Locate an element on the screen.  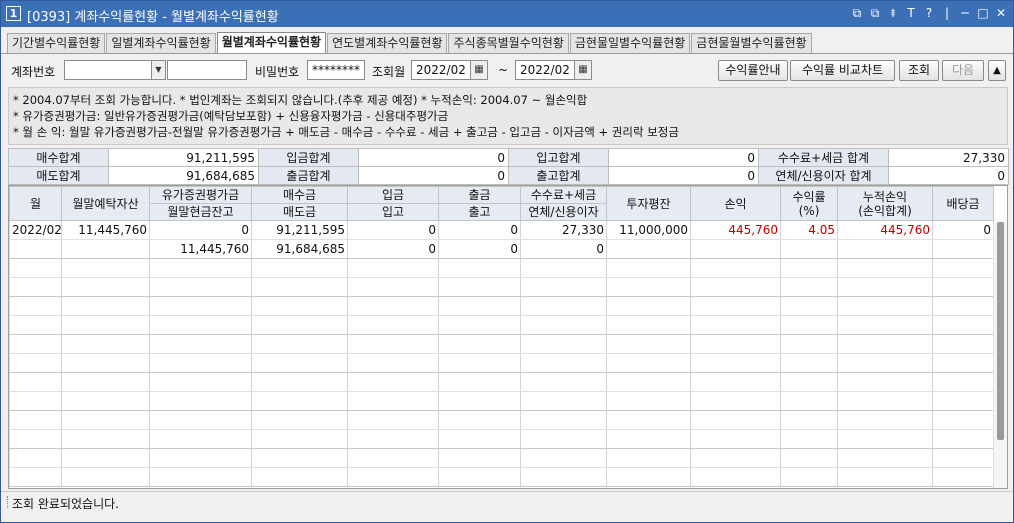
return-guide-button: 수익률안내 is located at coordinates (753, 70).